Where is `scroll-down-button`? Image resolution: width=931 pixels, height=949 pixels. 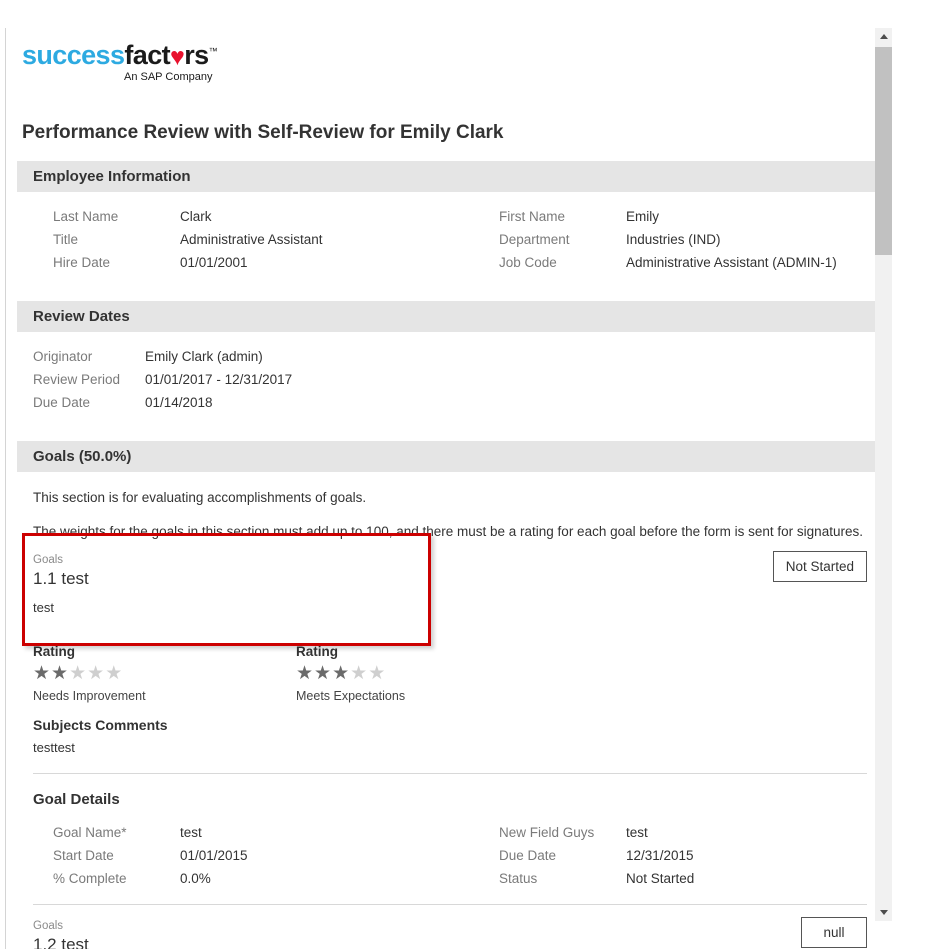
scroll-down-button is located at coordinates (883, 912).